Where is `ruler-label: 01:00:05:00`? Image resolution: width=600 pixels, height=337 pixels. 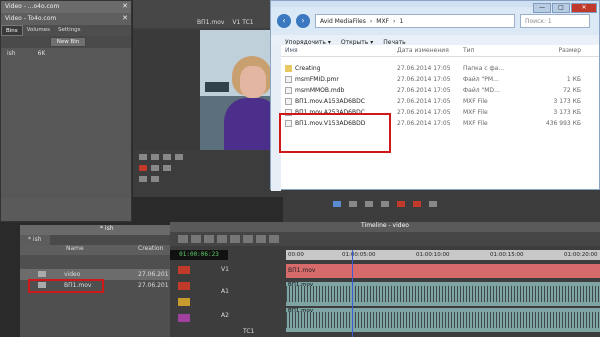 ruler-label: 01:00:05:00 is located at coordinates (359, 255).